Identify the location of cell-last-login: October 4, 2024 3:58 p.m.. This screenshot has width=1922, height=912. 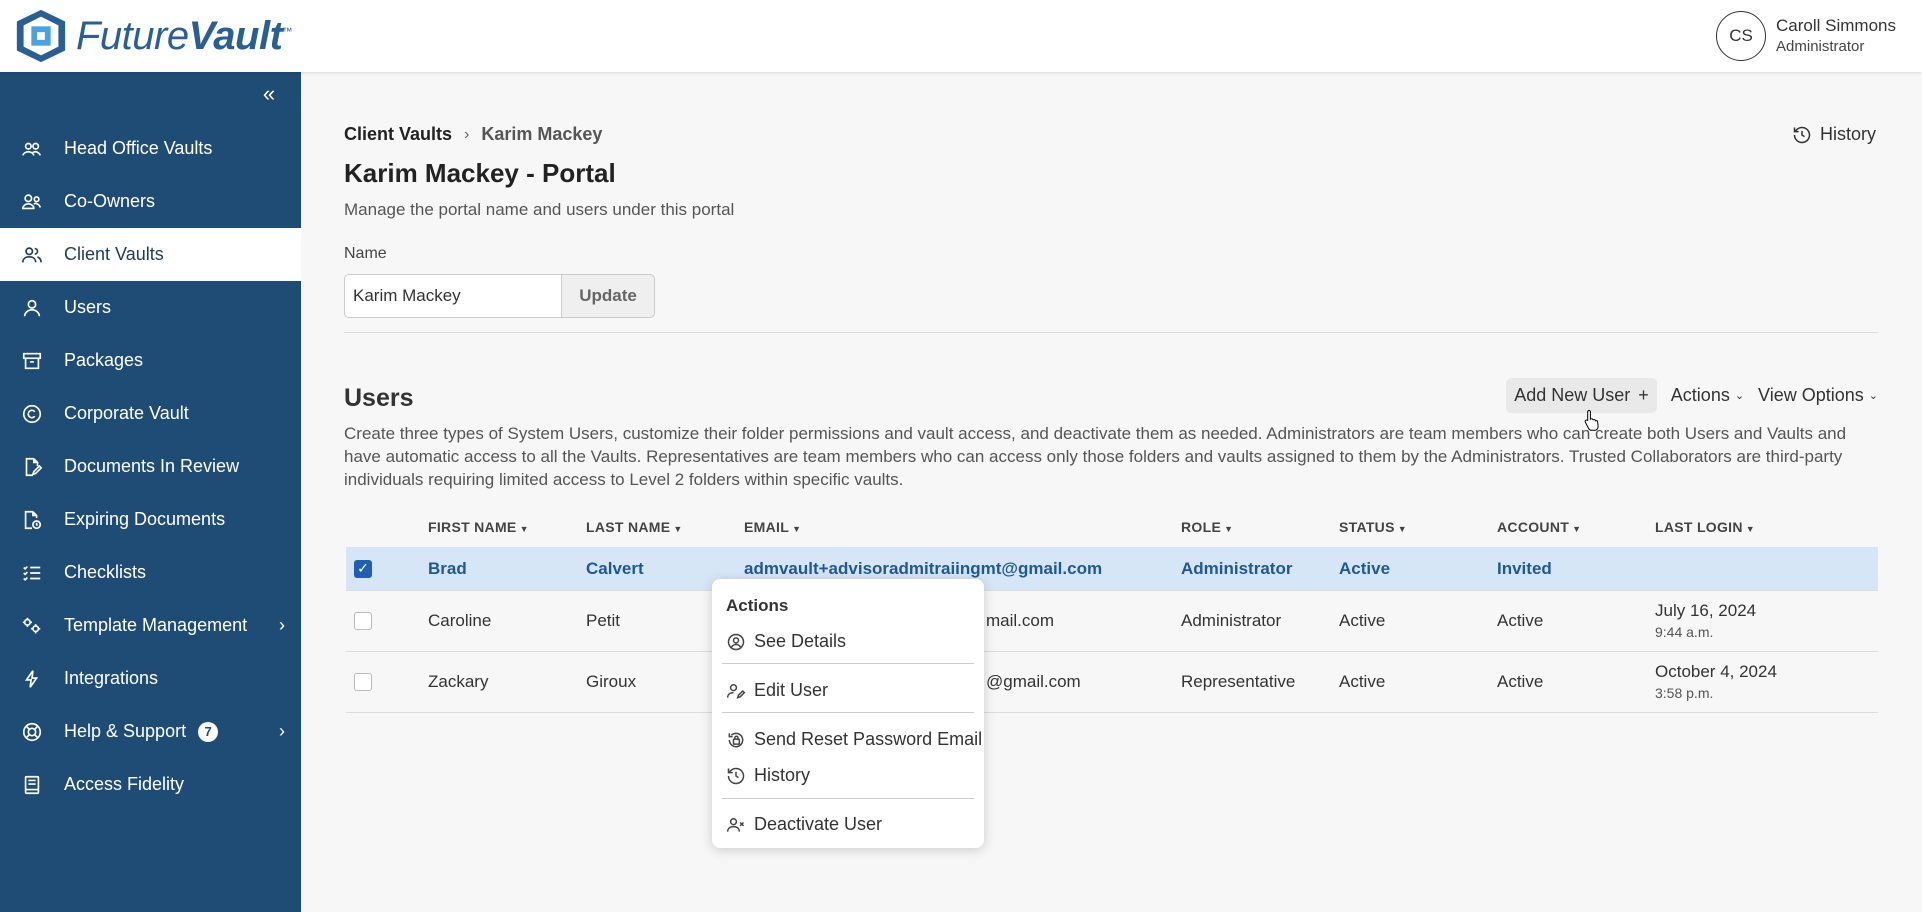
(1755, 682).